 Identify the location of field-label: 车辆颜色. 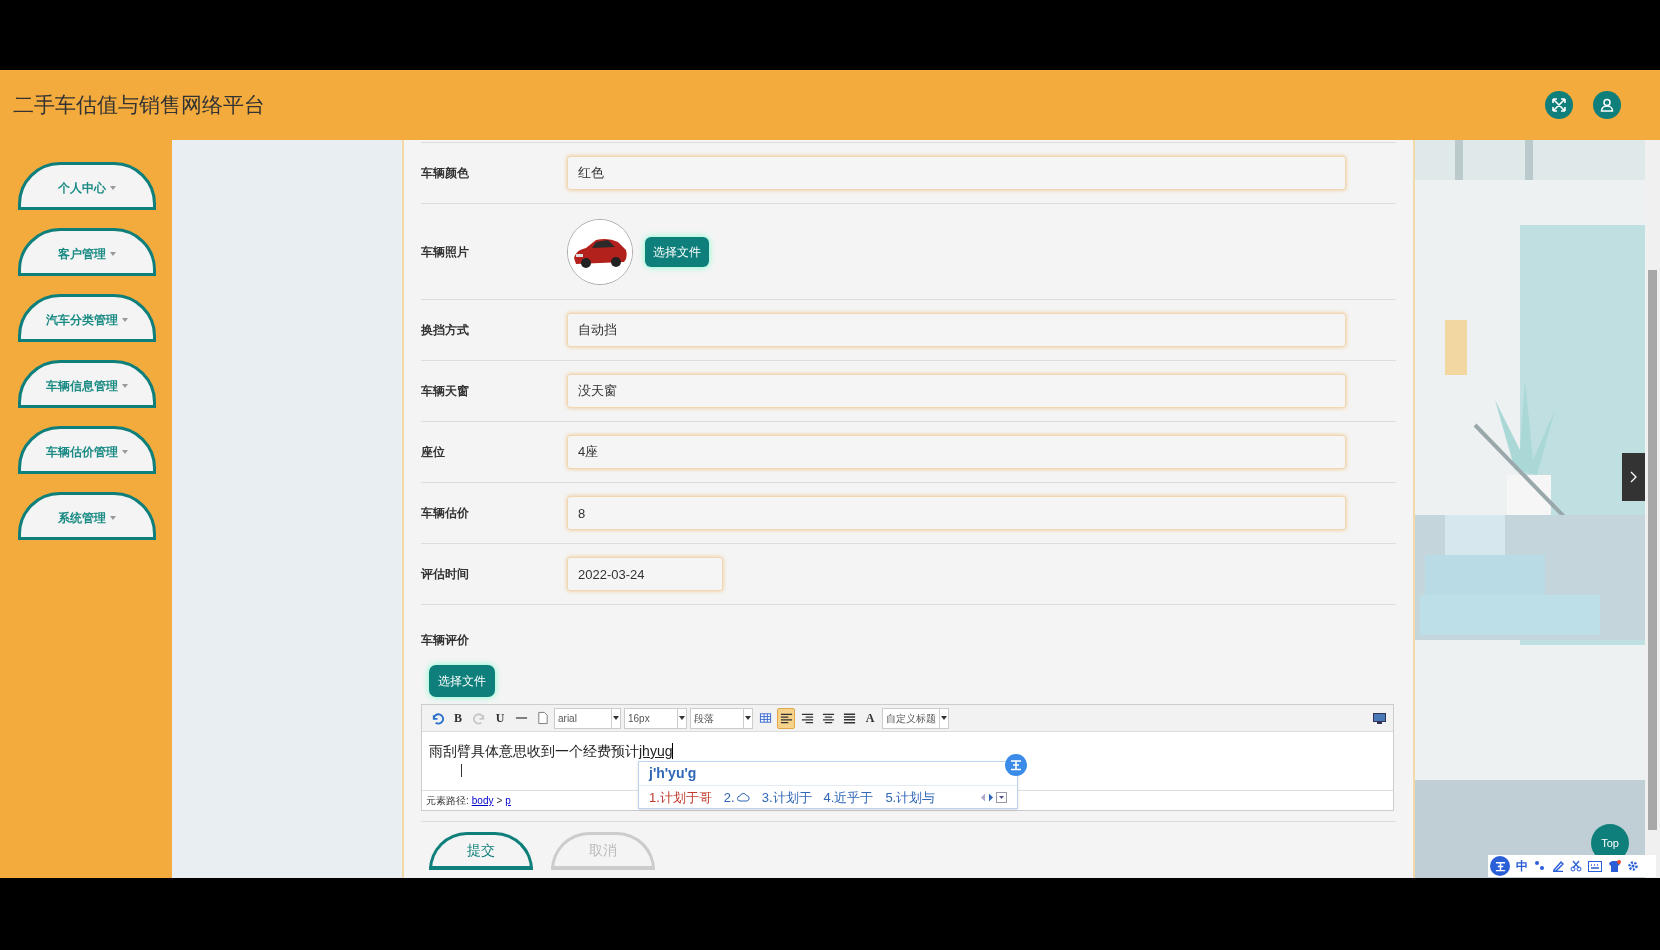
(445, 173).